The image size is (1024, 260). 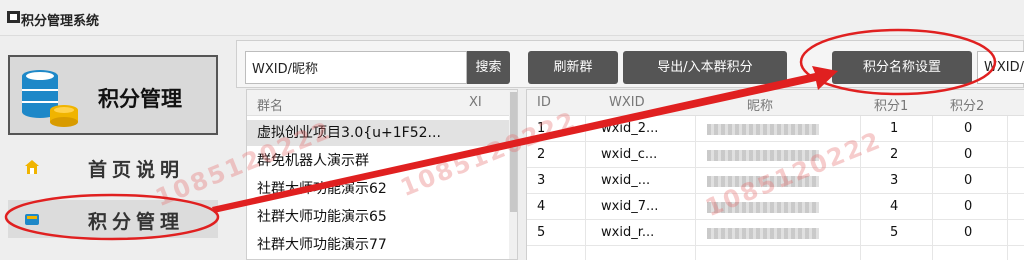 What do you see at coordinates (60, 21) in the screenshot?
I see `app-title: 积分管理系统` at bounding box center [60, 21].